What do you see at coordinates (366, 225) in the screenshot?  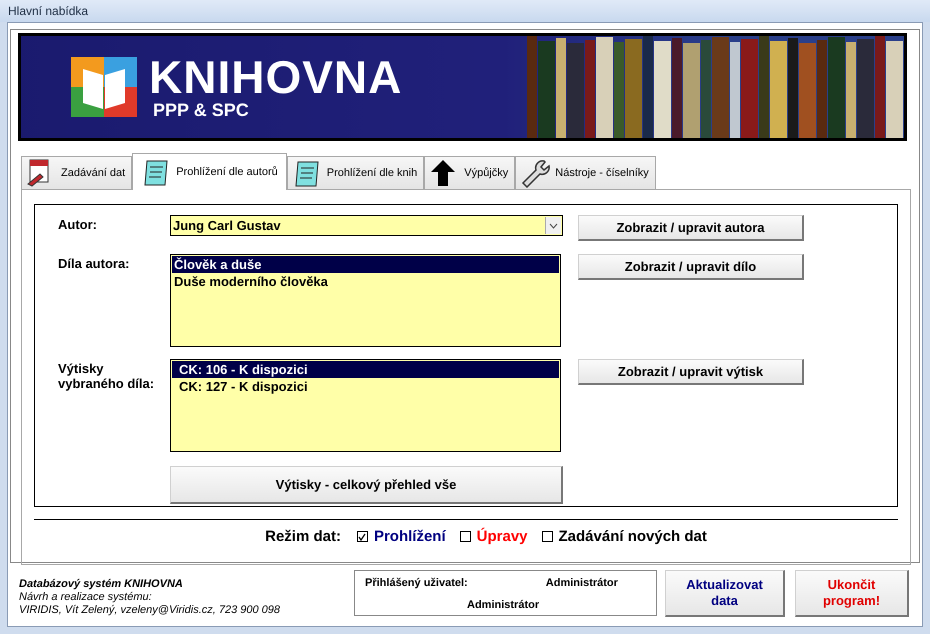 I see `author-dropdown: Jung Carl Gustav` at bounding box center [366, 225].